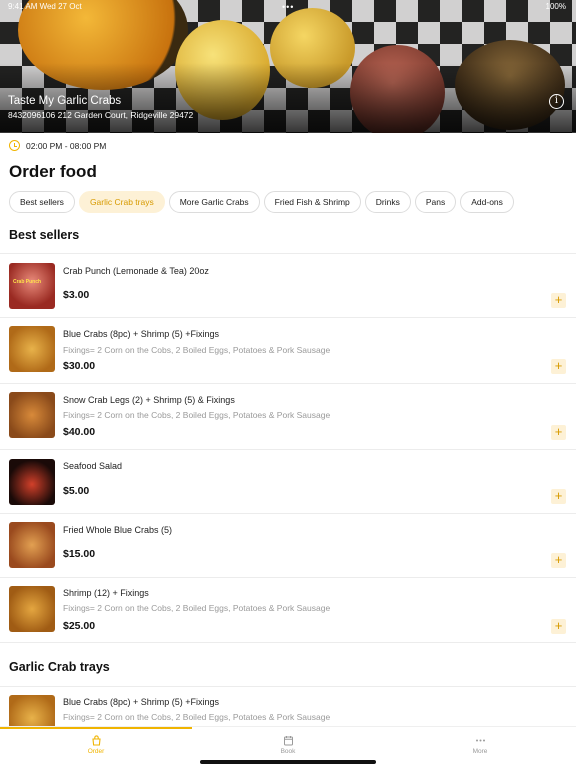  What do you see at coordinates (480, 740) in the screenshot?
I see `more-icon` at bounding box center [480, 740].